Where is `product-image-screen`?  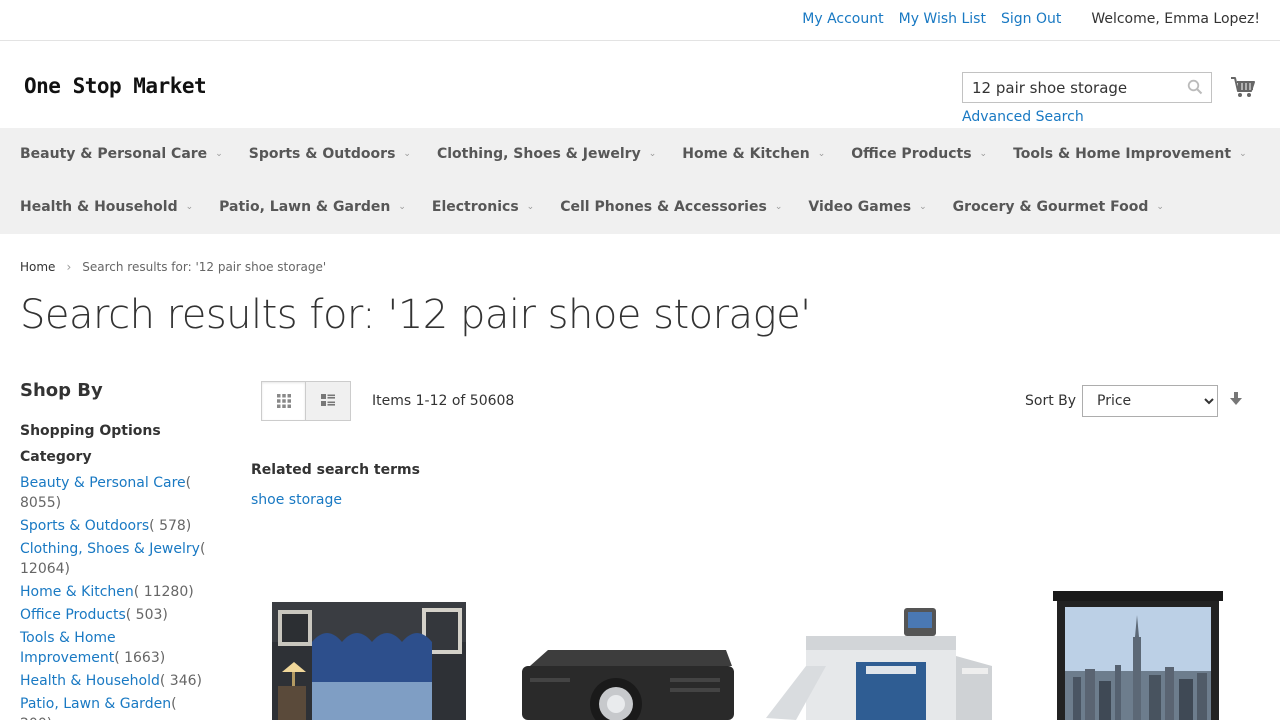 product-image-screen is located at coordinates (1138, 655).